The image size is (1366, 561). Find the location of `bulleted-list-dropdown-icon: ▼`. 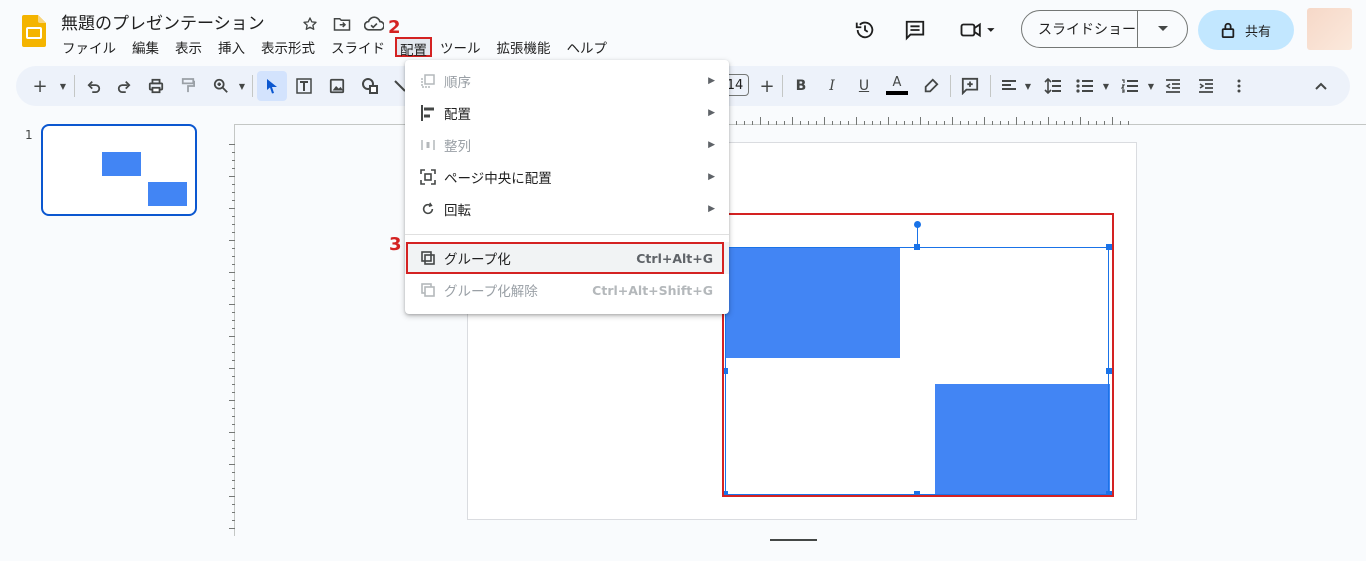

bulleted-list-dropdown-icon: ▼ is located at coordinates (1106, 86).